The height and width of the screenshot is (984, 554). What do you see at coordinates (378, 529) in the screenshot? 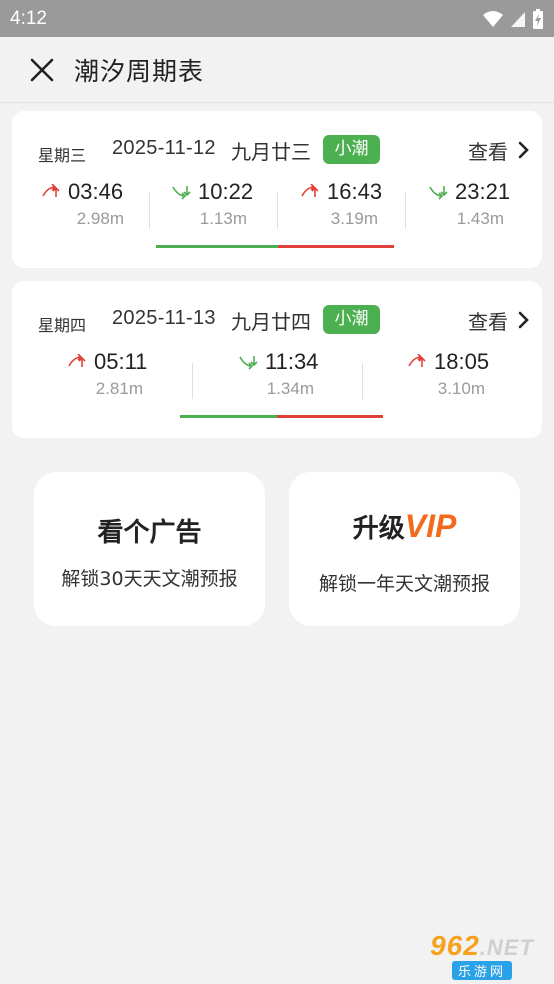
I see `upgrade-label: 升级` at bounding box center [378, 529].